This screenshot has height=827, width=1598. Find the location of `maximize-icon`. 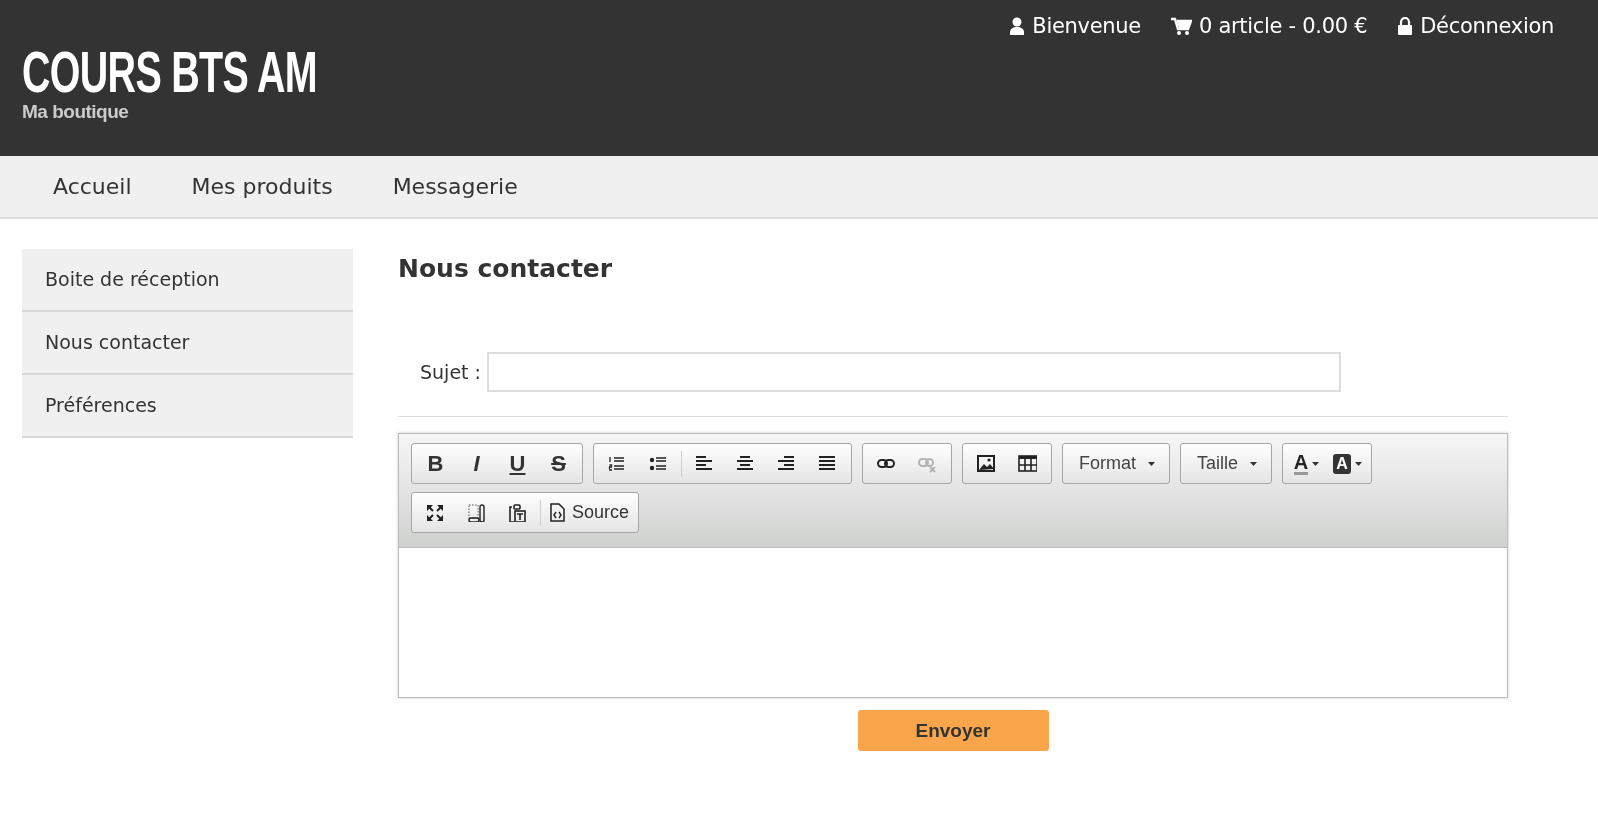

maximize-icon is located at coordinates (435, 512).